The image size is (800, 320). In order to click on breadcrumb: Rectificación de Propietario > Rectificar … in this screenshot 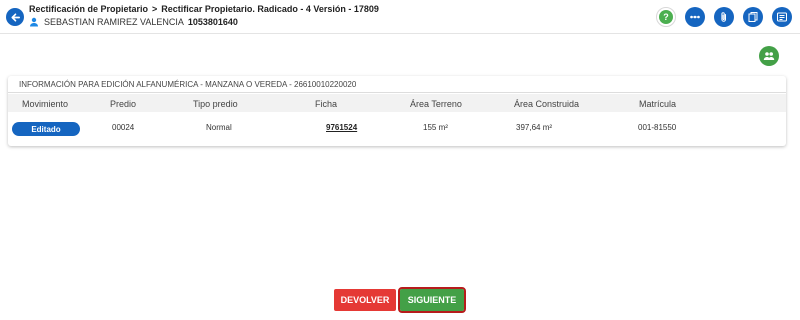, I will do `click(204, 9)`.